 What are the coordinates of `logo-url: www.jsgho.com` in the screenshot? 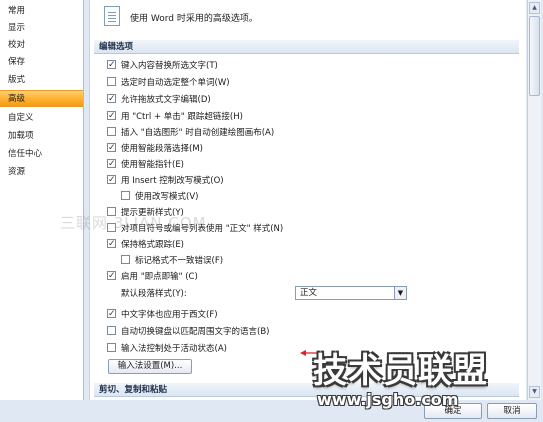 It's located at (388, 399).